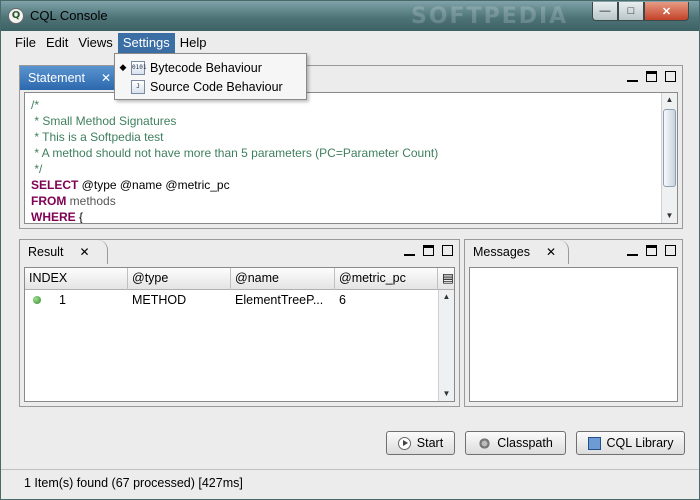  I want to click on classpath-button: Classpath, so click(515, 443).